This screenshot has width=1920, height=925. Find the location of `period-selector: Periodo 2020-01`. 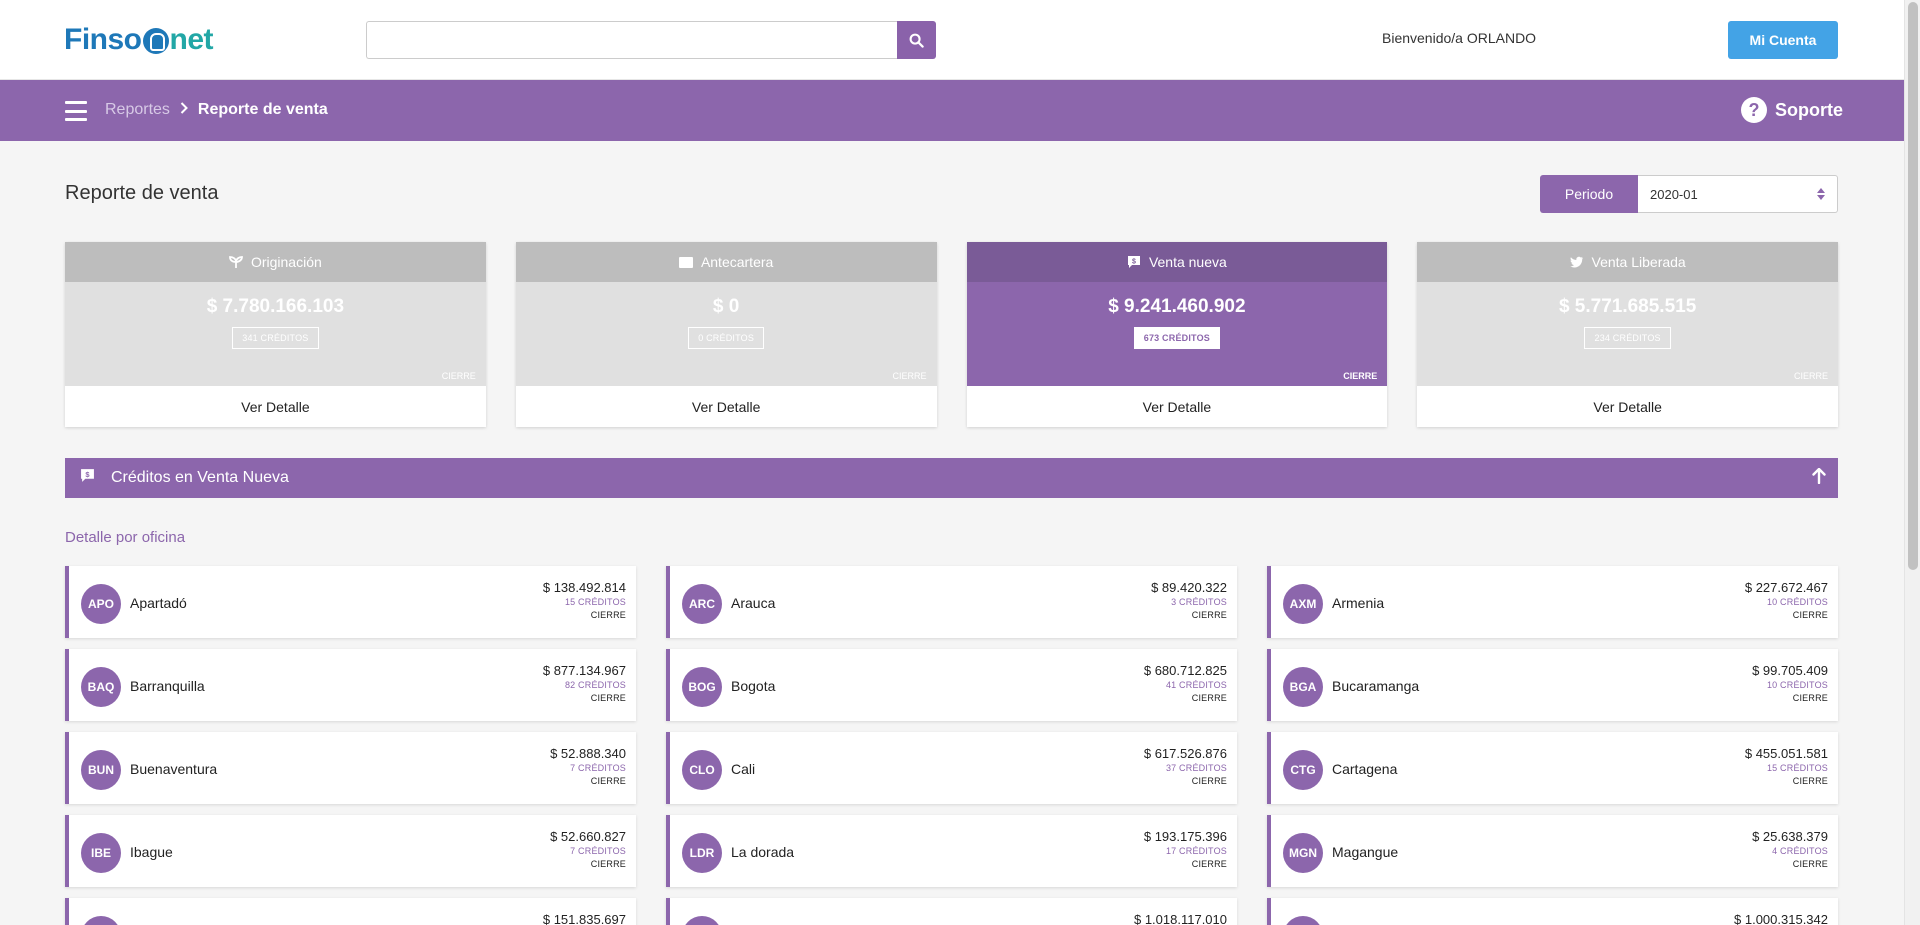

period-selector: Periodo 2020-01 is located at coordinates (1689, 194).